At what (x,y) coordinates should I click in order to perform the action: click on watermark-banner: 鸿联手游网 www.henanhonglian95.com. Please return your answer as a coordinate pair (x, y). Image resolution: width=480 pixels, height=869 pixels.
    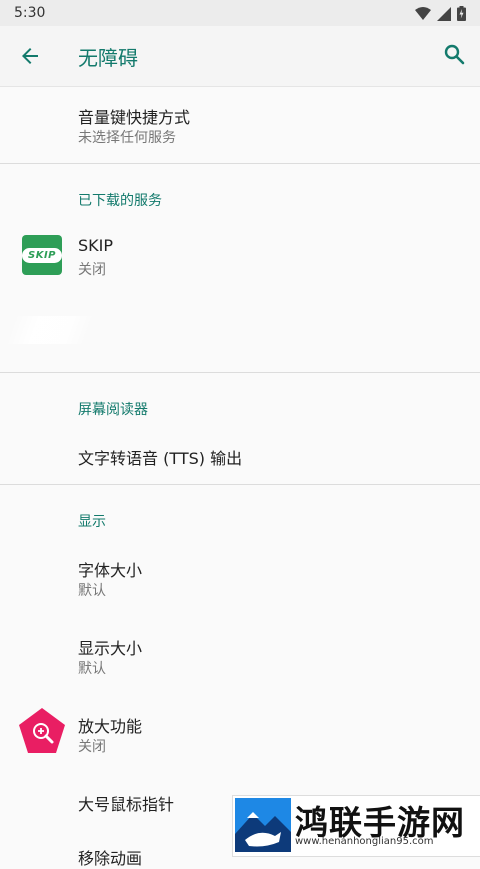
    Looking at the image, I should click on (356, 826).